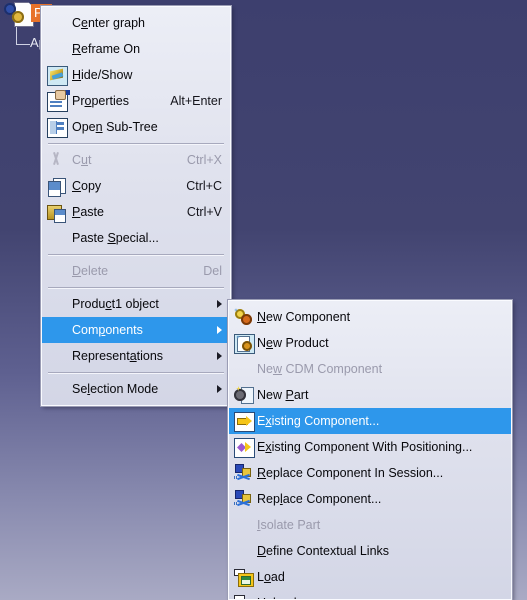 This screenshot has width=527, height=600. Describe the element at coordinates (136, 186) in the screenshot. I see `menu-item-copy: Copy Ctrl+C` at that location.